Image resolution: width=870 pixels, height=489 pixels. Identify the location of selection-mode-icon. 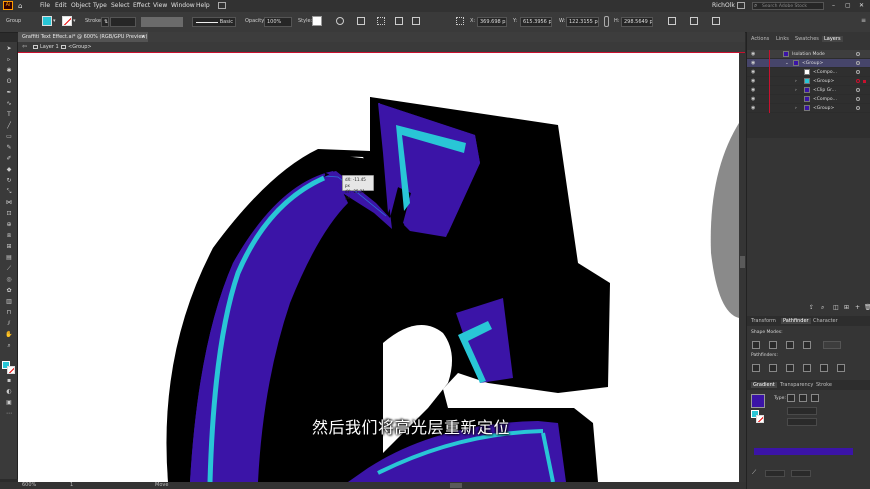
(716, 21).